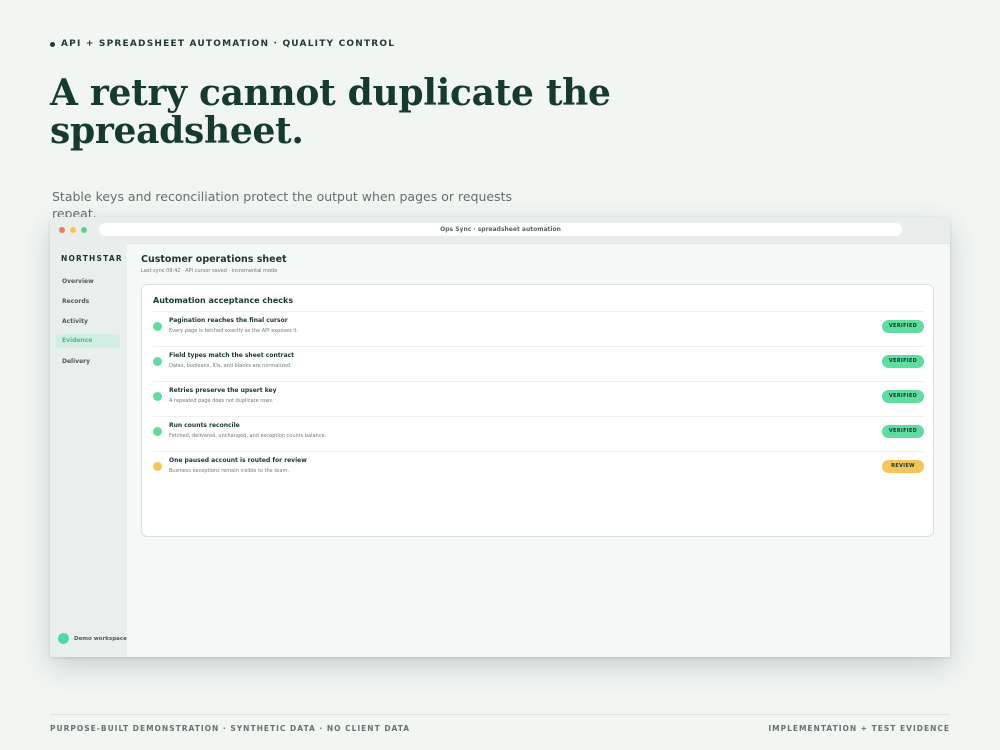 The width and height of the screenshot is (1000, 750). What do you see at coordinates (62, 230) in the screenshot?
I see `close-window-icon` at bounding box center [62, 230].